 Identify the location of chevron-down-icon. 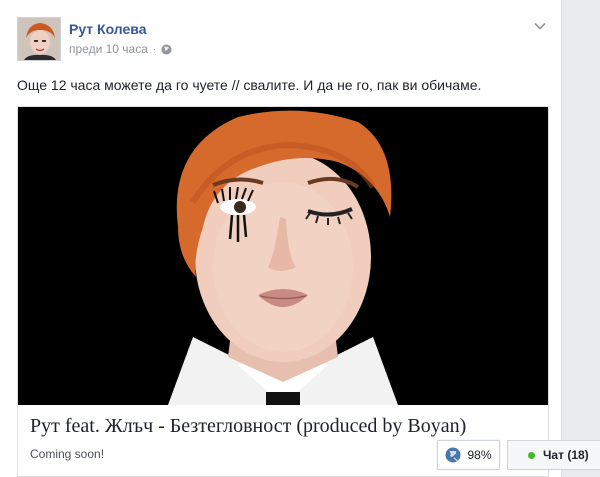
(540, 26).